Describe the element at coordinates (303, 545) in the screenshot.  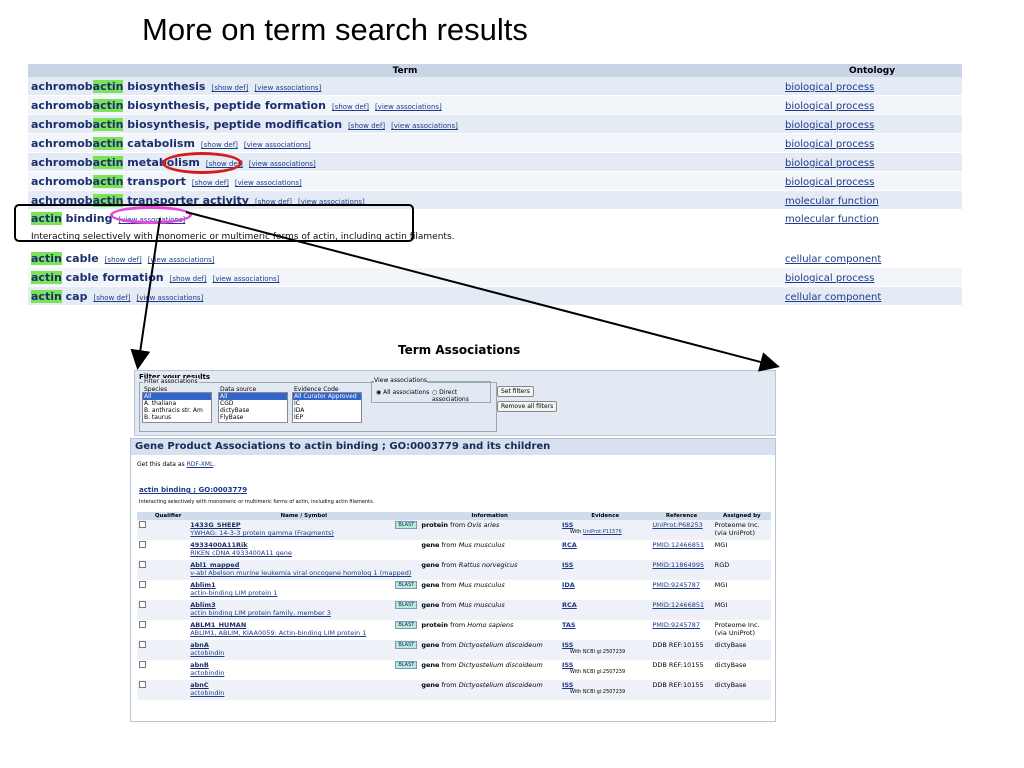
I see `gene-symbol-link: 4933400A11Rik` at that location.